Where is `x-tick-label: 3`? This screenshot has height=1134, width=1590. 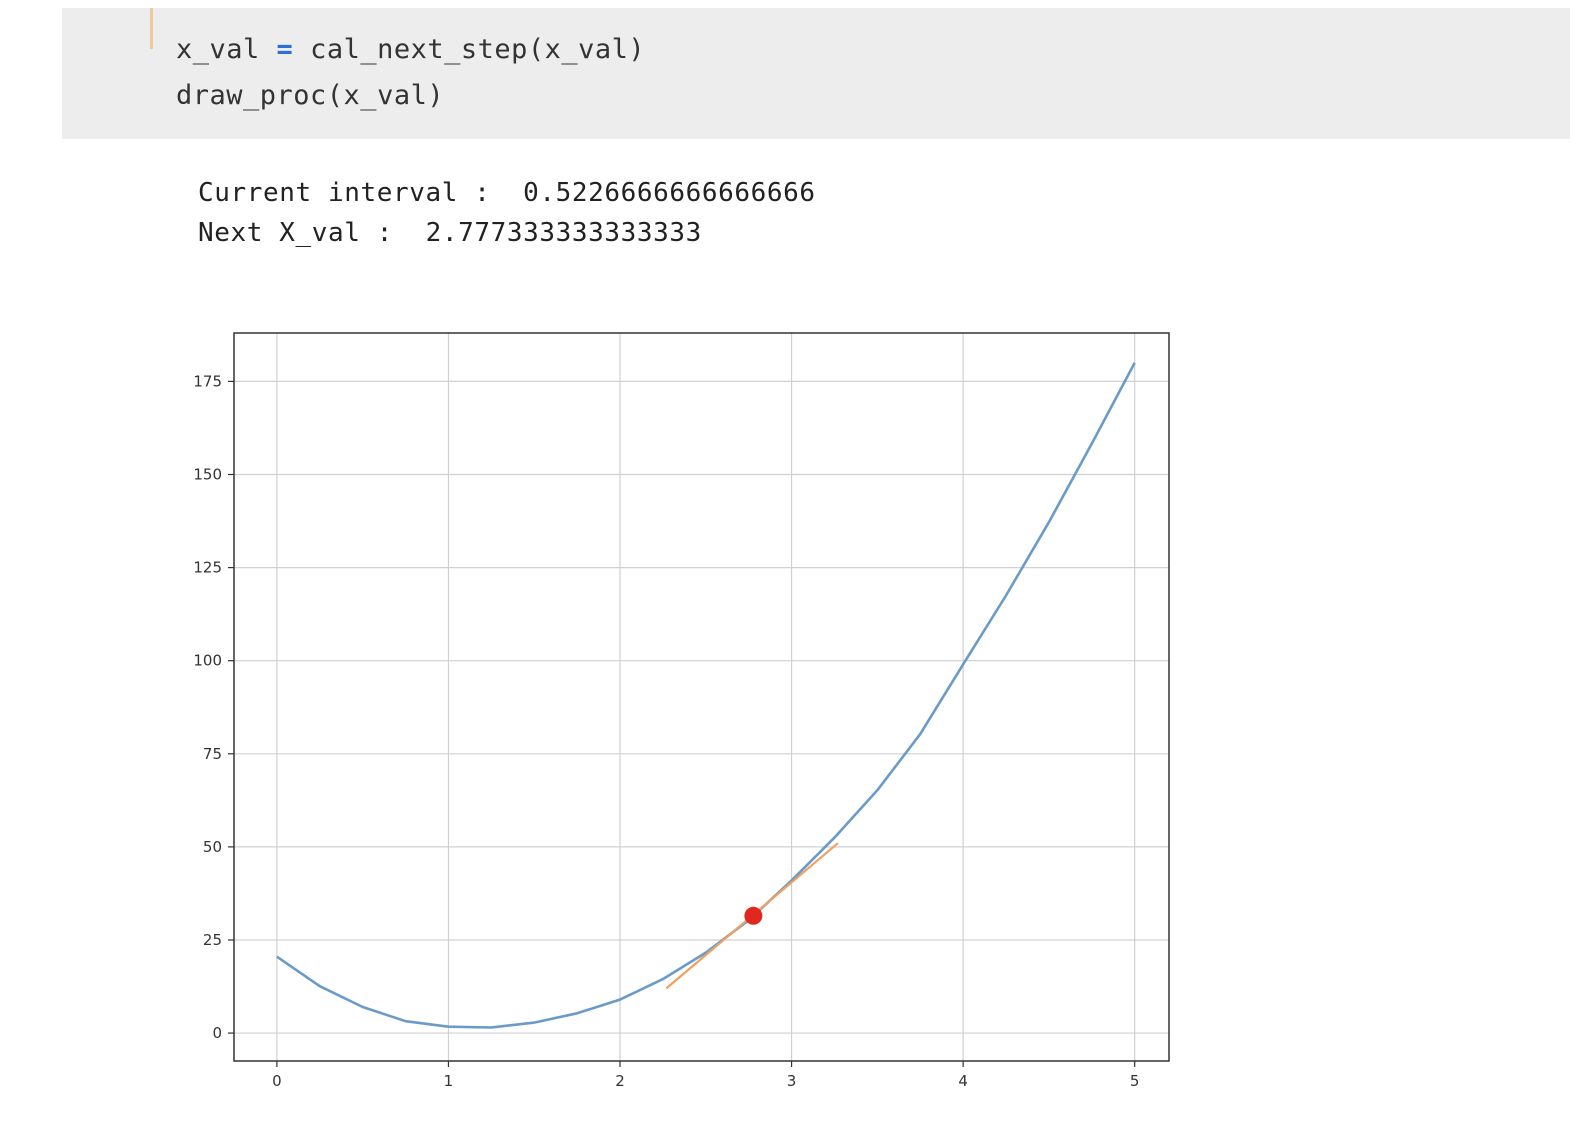
x-tick-label: 3 is located at coordinates (792, 1081).